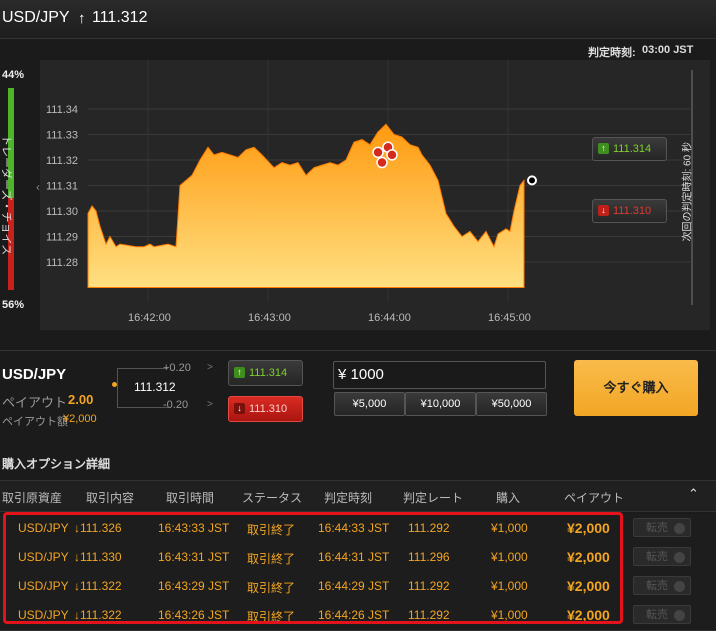 This screenshot has height=631, width=716. Describe the element at coordinates (62, 187) in the screenshot. I see `y-tick-label: 111.31` at that location.